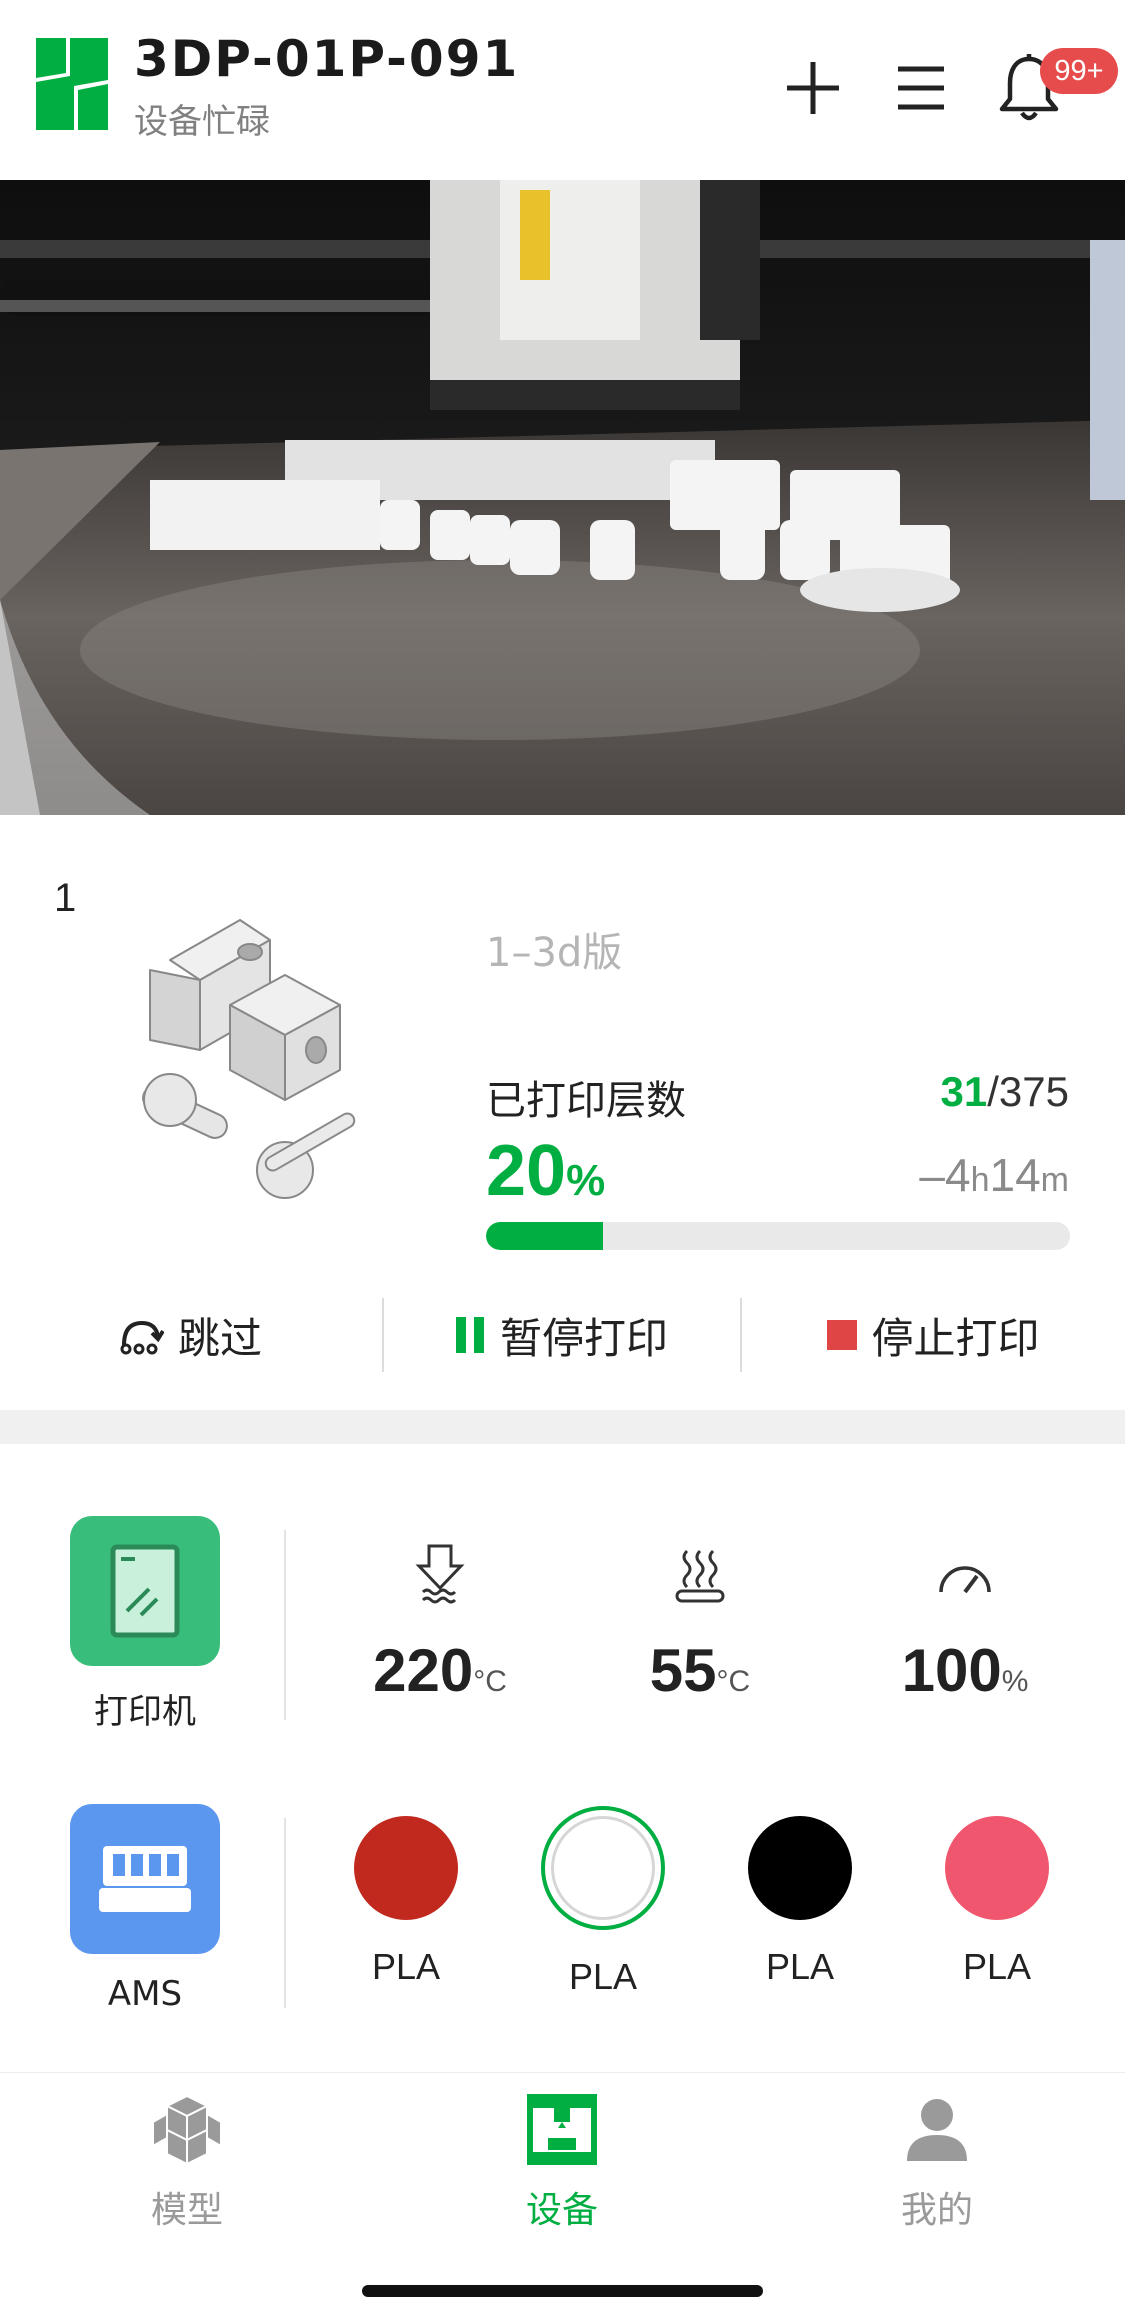 The width and height of the screenshot is (1125, 2324). Describe the element at coordinates (141, 1335) in the screenshot. I see `skip-icon` at that location.